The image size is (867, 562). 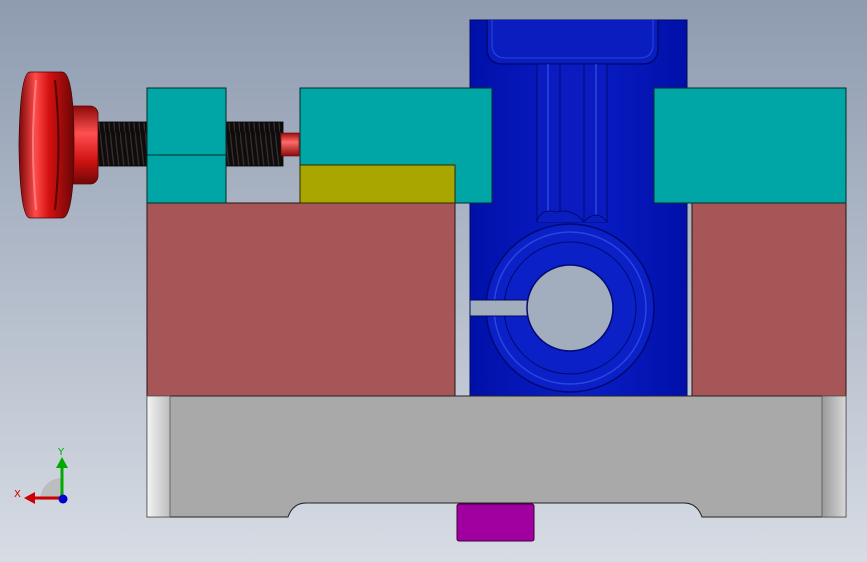 What do you see at coordinates (158, 456) in the screenshot?
I see `base-end-left` at bounding box center [158, 456].